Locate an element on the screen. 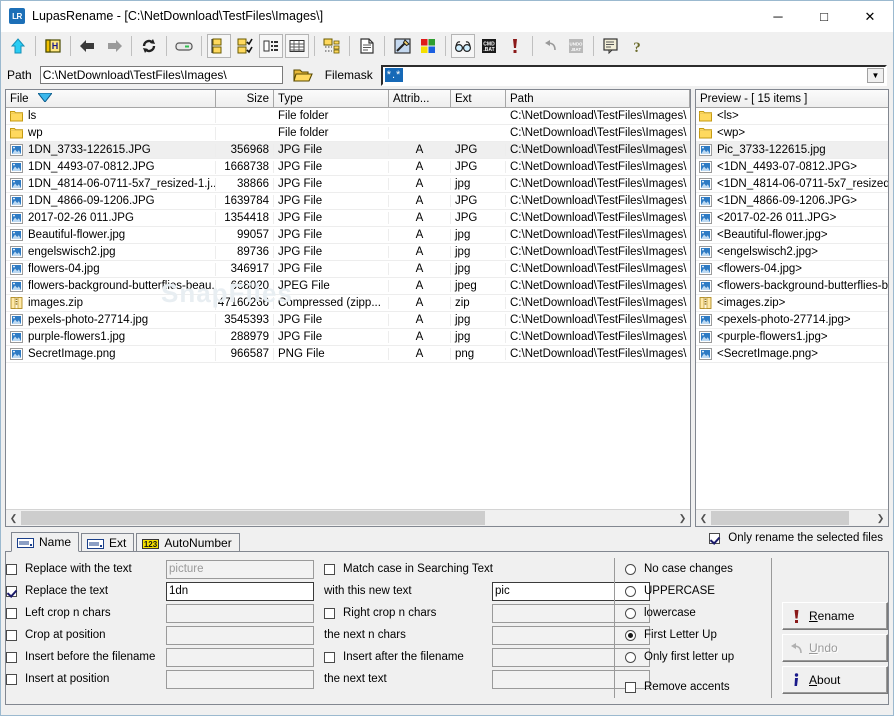 This screenshot has width=894, height=716. tab-autonumber: 123 AutoNumber is located at coordinates (188, 542).